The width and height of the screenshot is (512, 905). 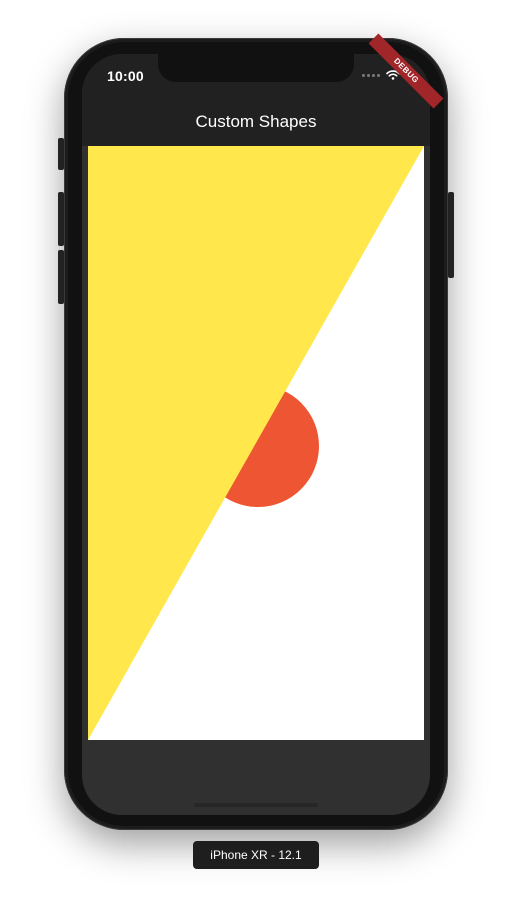 I want to click on app-bar: Custom Shapes, so click(x=256, y=122).